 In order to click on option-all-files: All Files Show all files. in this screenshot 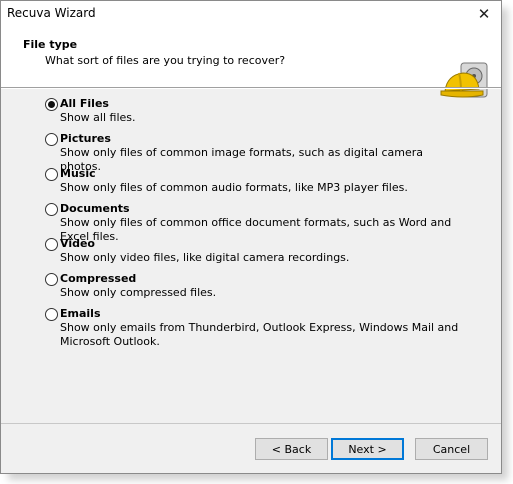, I will do `click(265, 114)`.